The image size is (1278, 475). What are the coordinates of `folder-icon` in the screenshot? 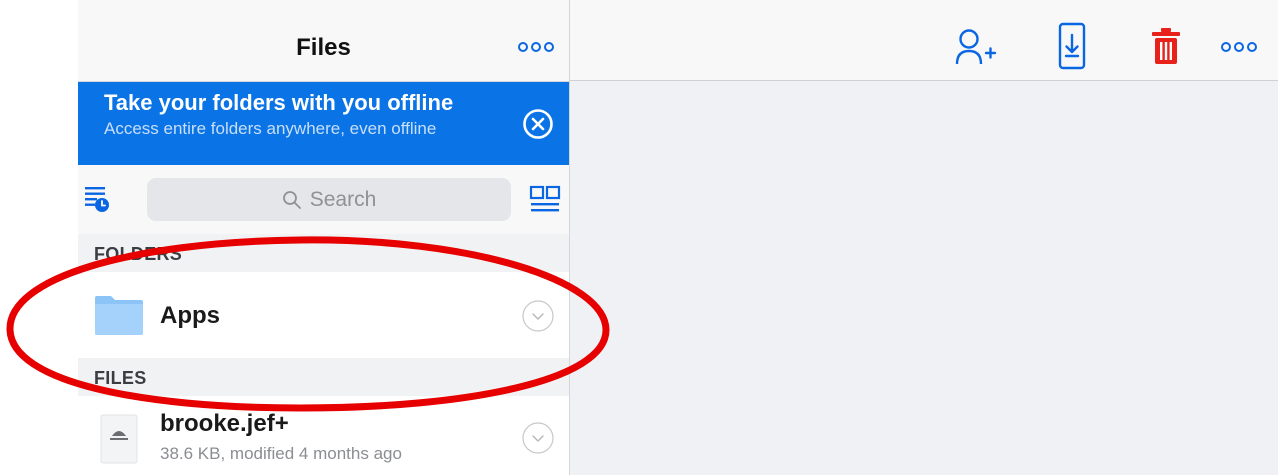 It's located at (119, 315).